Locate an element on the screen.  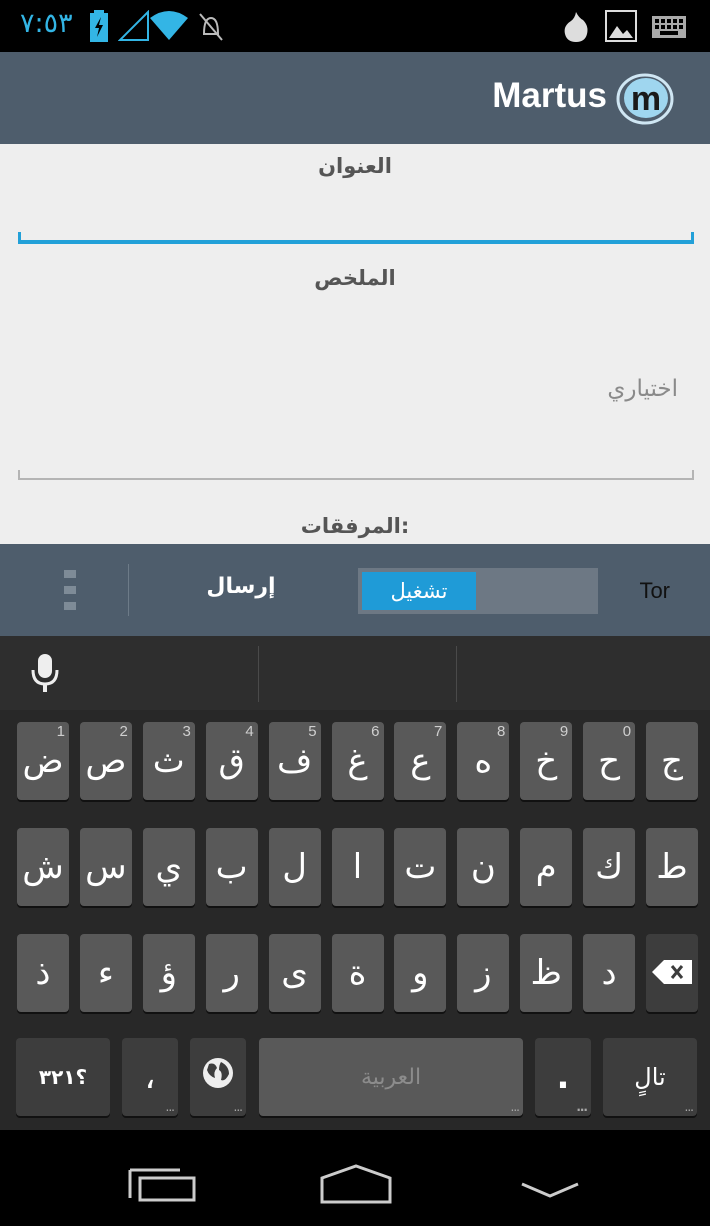
summary-input is located at coordinates (356, 390).